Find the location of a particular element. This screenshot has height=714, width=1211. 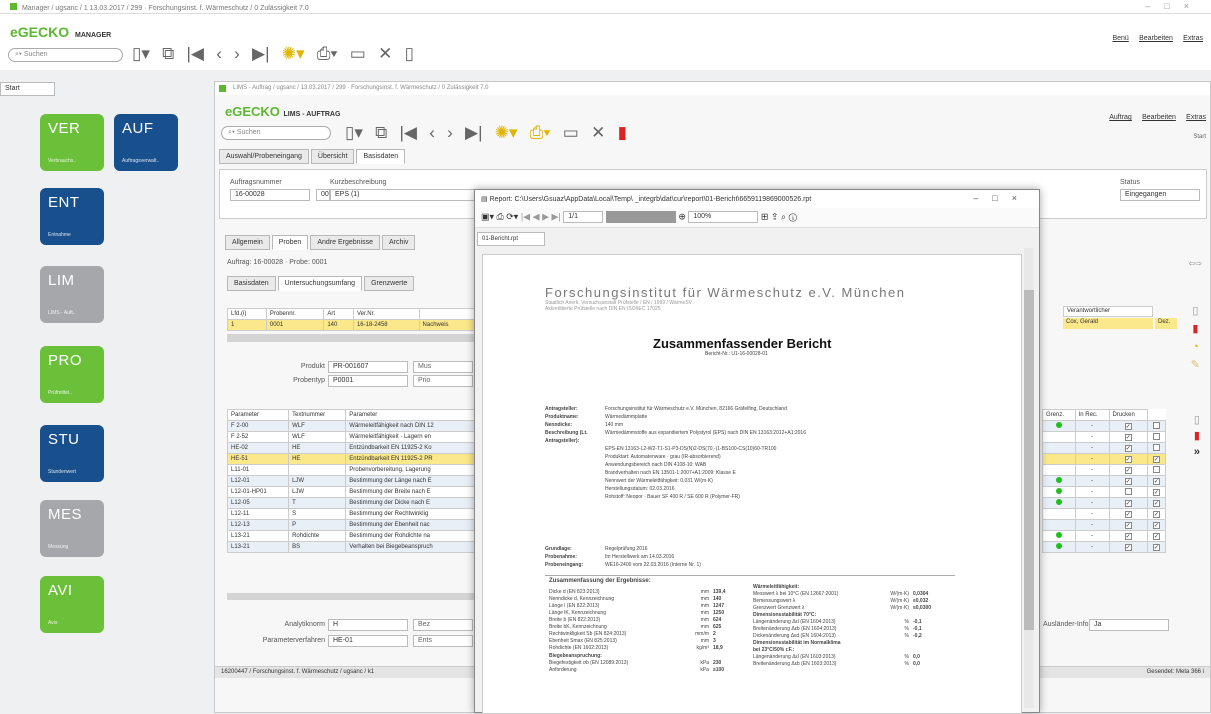

search-icon: ⌕ is located at coordinates (783, 216).